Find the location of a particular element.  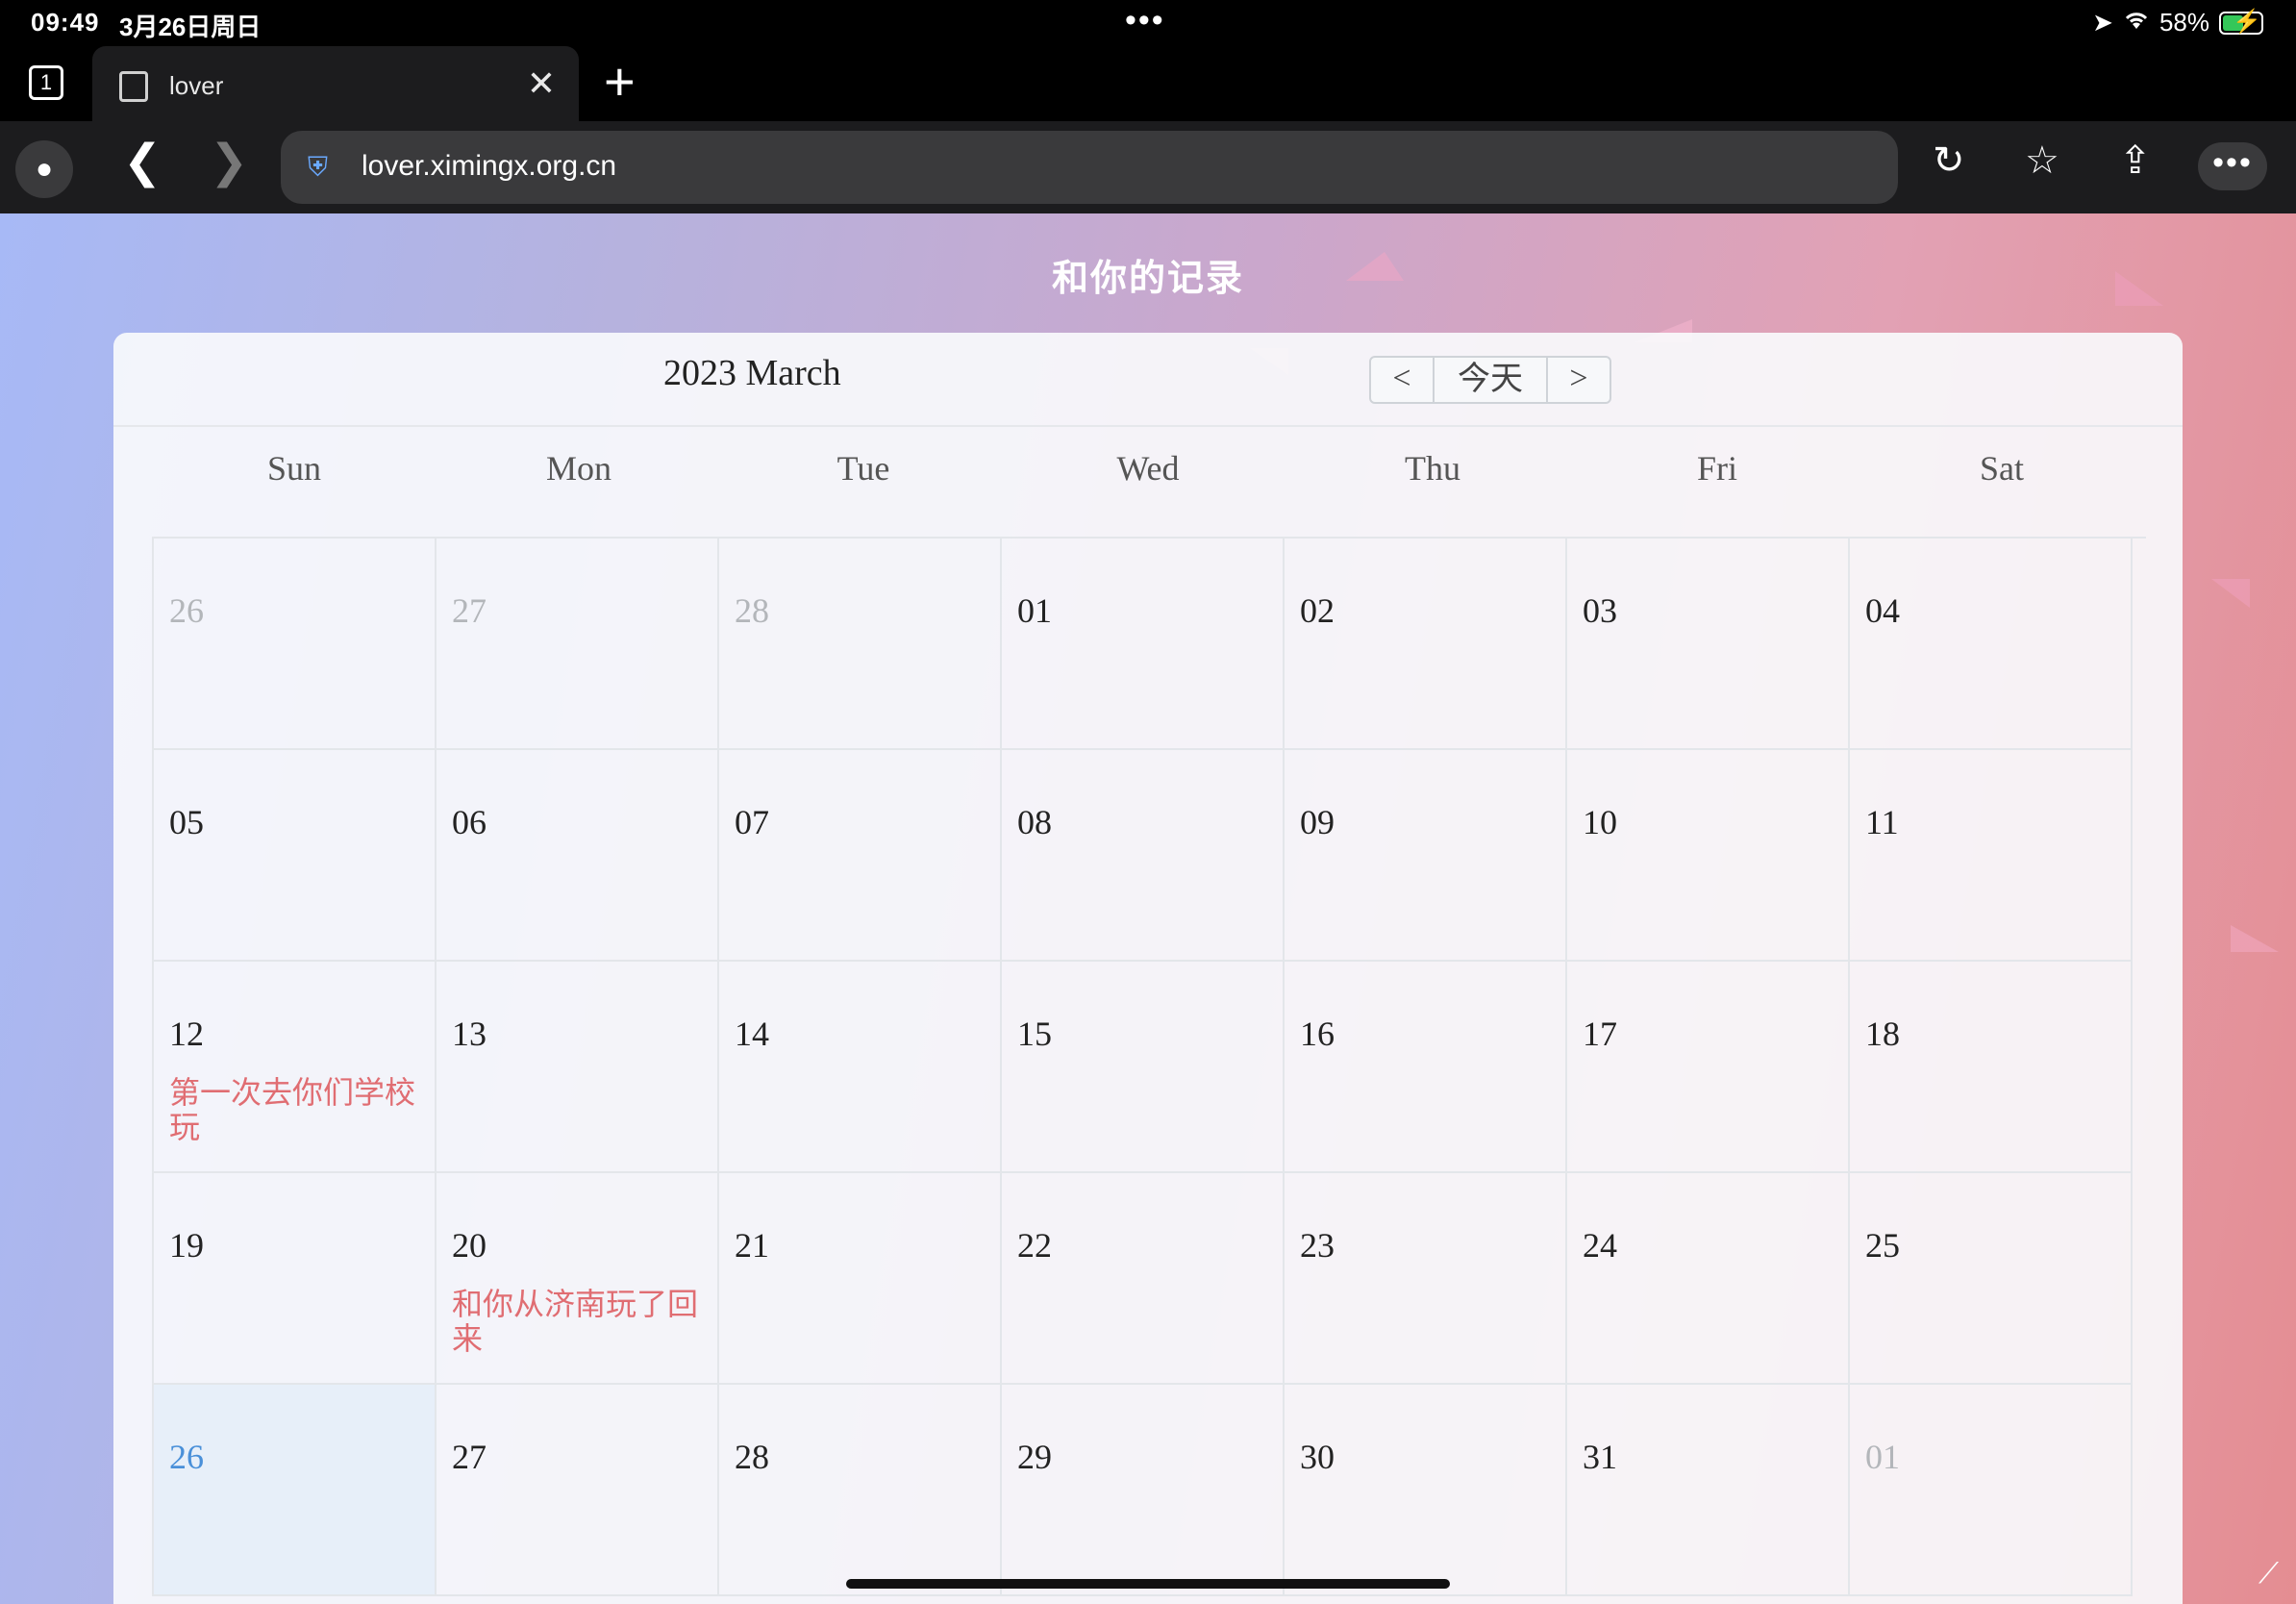

today-button: 今天 is located at coordinates (1490, 380).